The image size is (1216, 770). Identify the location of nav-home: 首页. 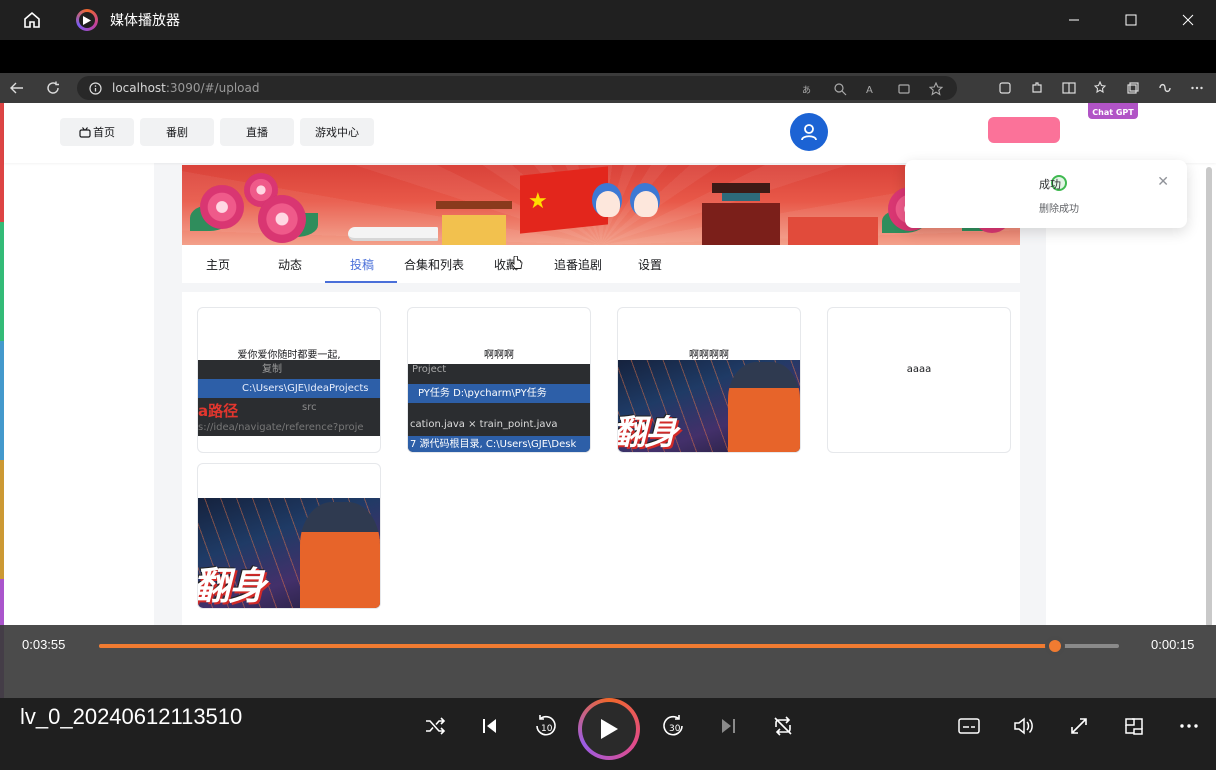
(97, 132).